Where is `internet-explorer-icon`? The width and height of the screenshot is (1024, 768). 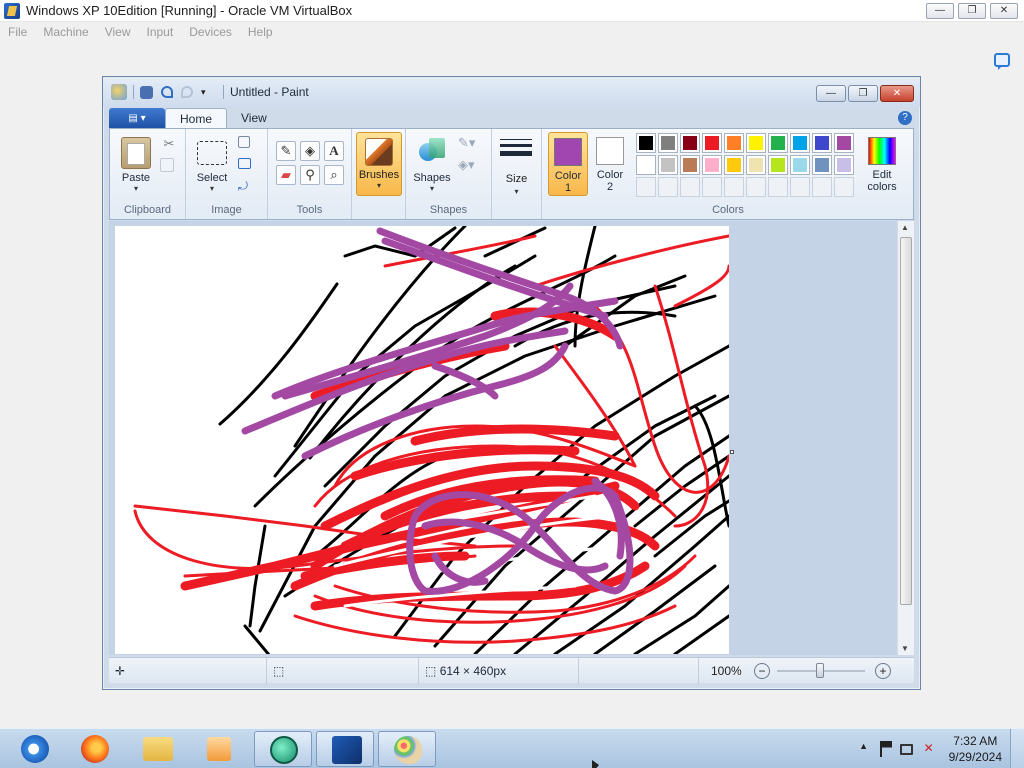
internet-explorer-icon is located at coordinates (35, 749).